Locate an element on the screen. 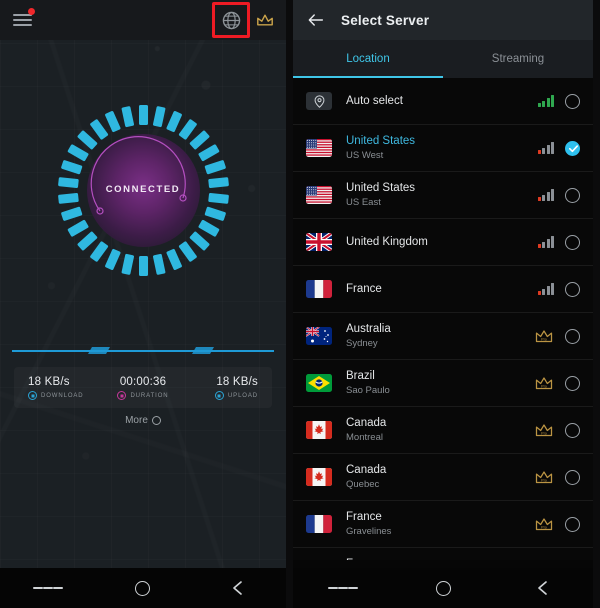 This screenshot has width=600, height=608. server-list-item: France is located at coordinates (443, 289).